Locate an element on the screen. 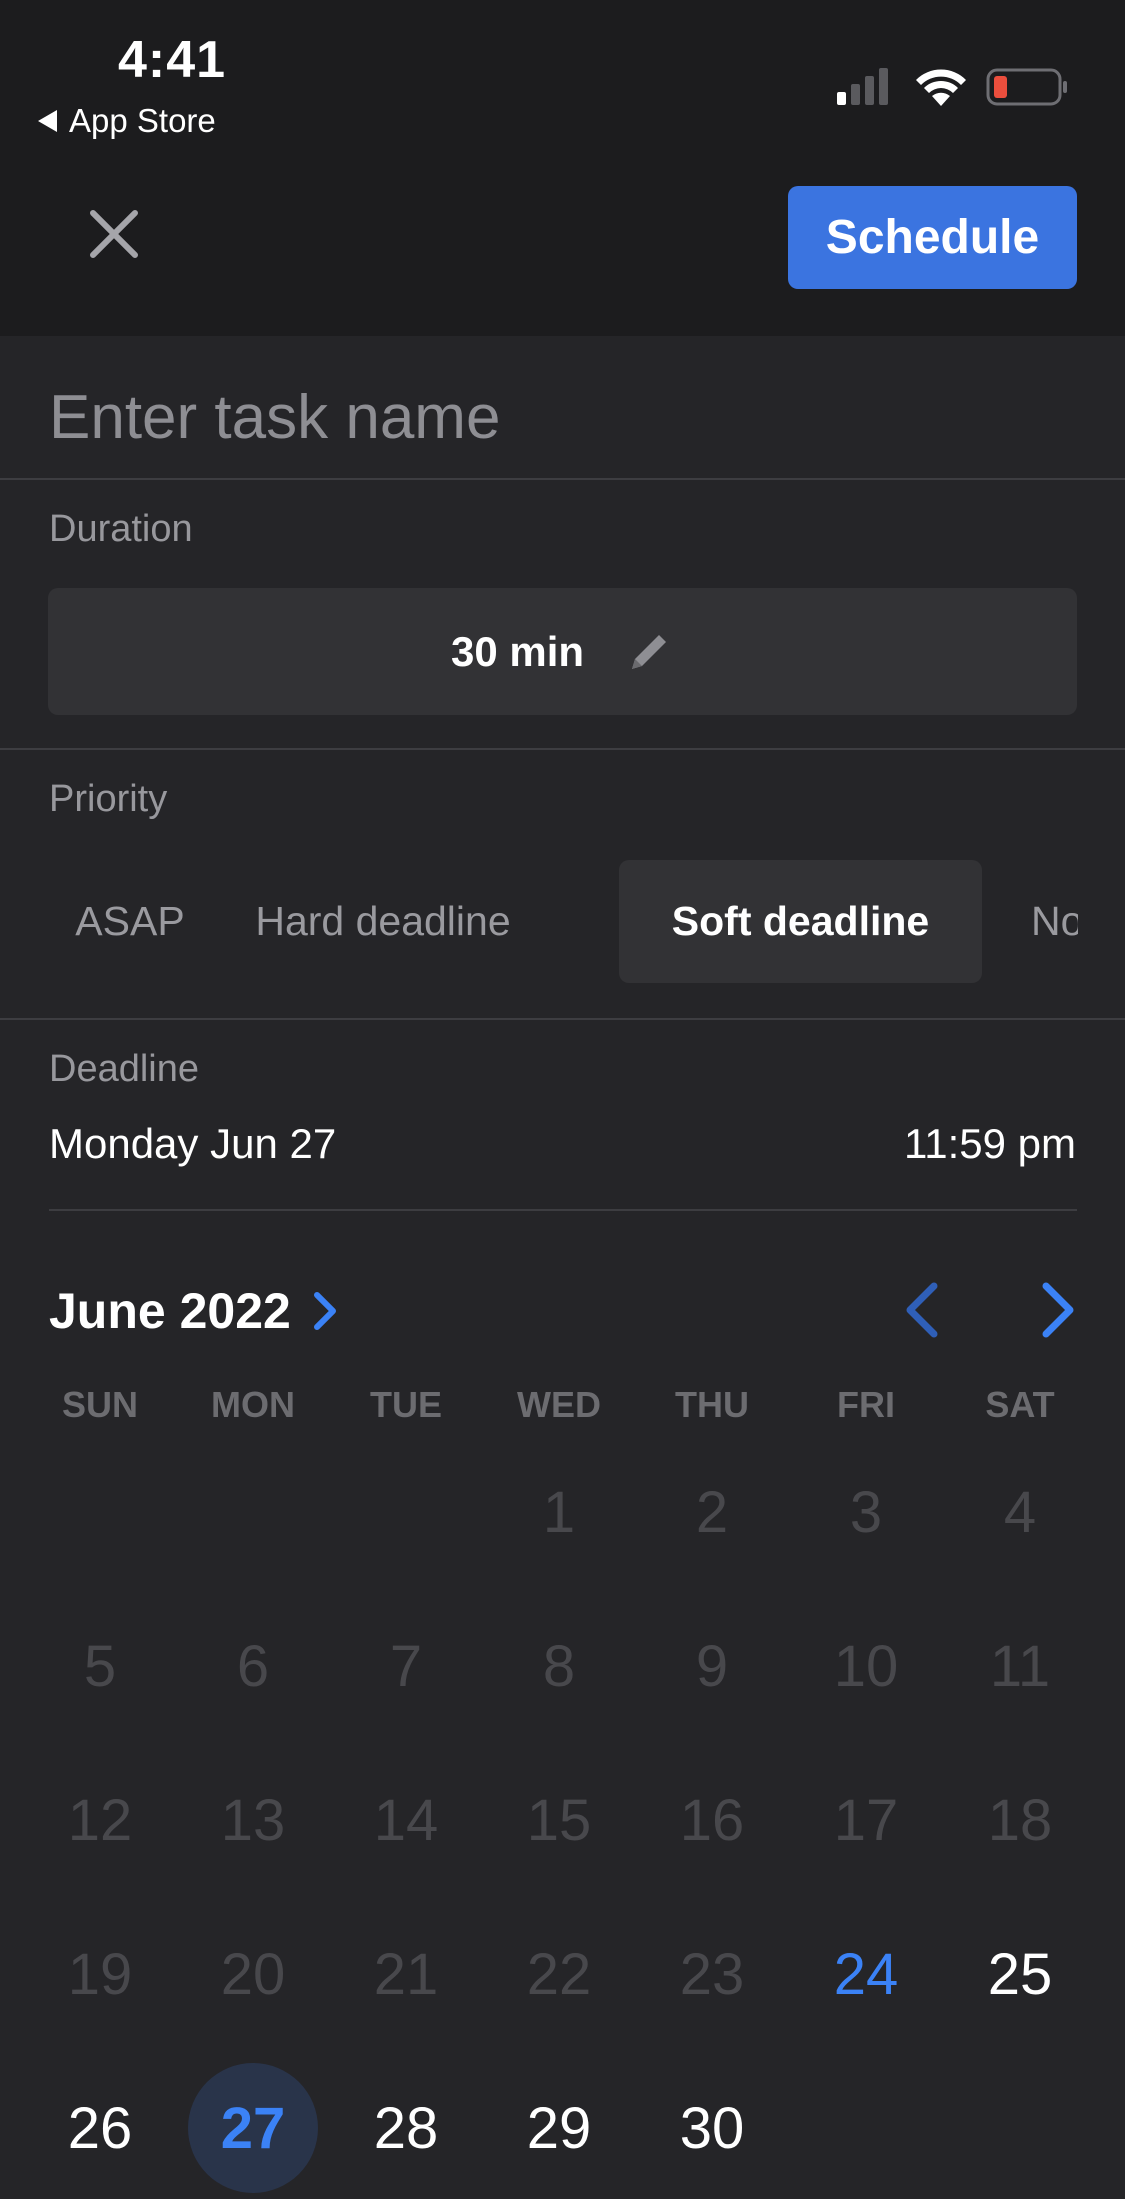 This screenshot has width=1125, height=2199. calendar-day-23: 23 is located at coordinates (712, 1974).